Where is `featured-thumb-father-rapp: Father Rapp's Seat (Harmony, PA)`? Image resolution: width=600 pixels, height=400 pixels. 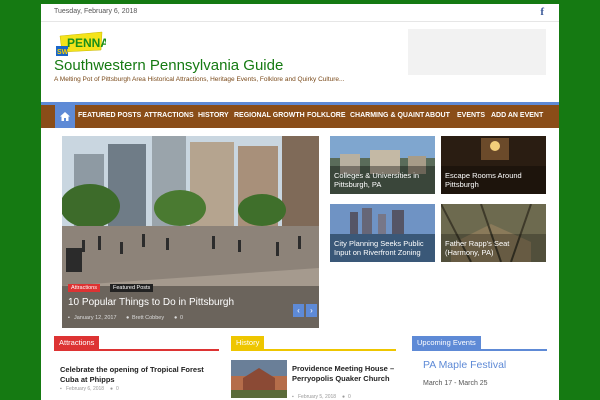 featured-thumb-father-rapp: Father Rapp's Seat (Harmony, PA) is located at coordinates (493, 233).